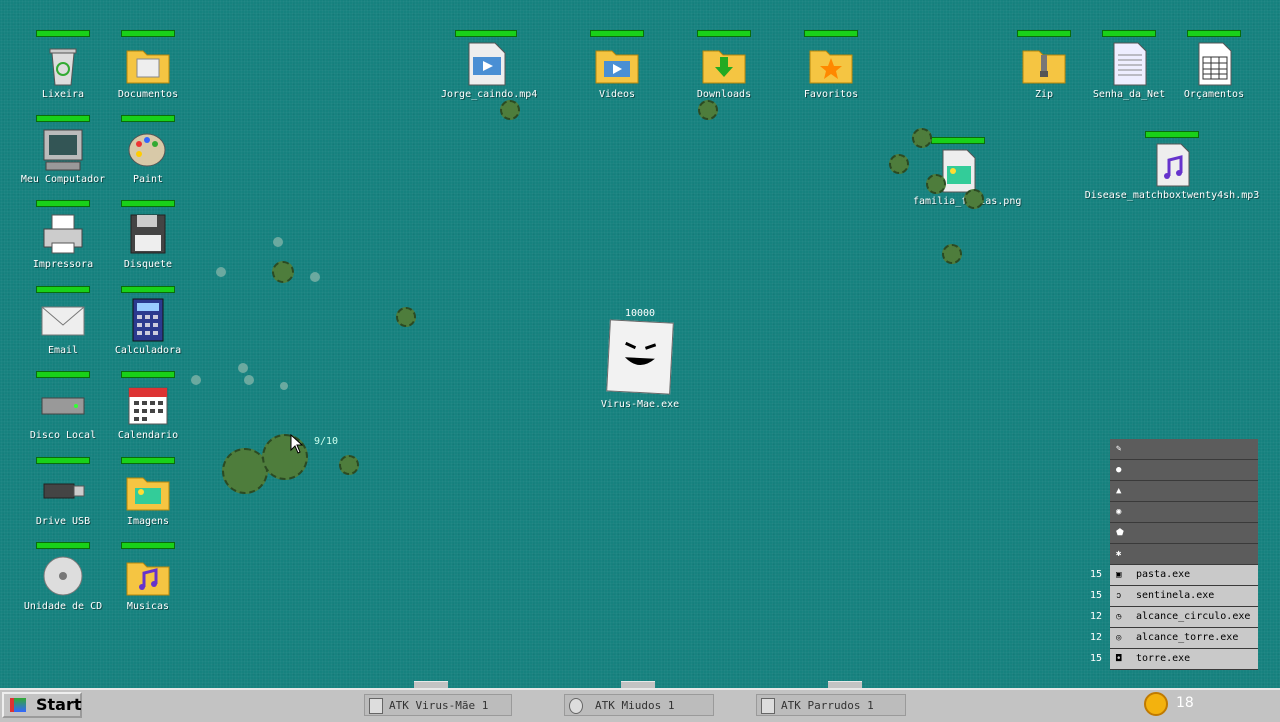  I want to click on boss-name: Virus-Mae.exe, so click(640, 404).